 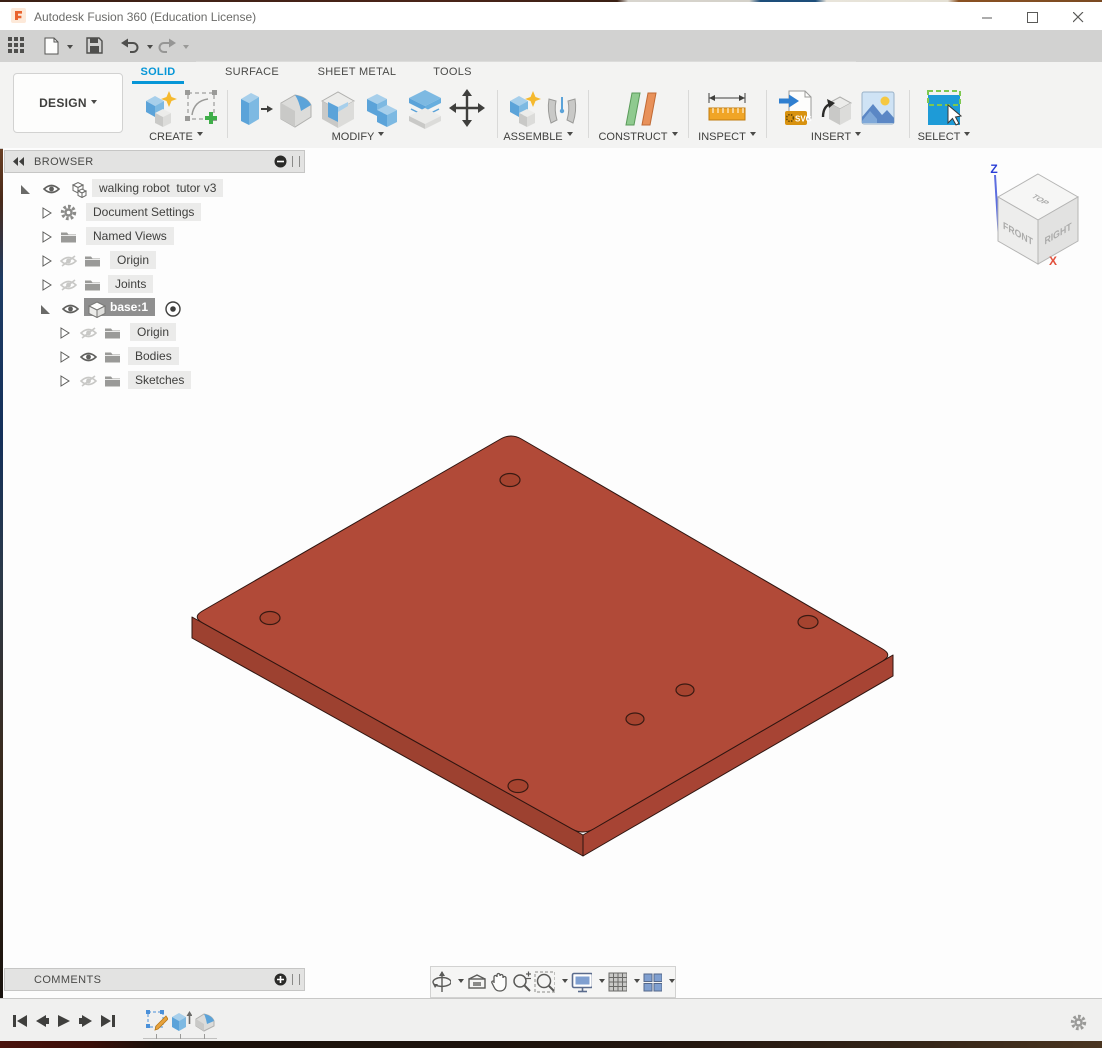 I want to click on display-settings-caret, so click(x=601, y=982).